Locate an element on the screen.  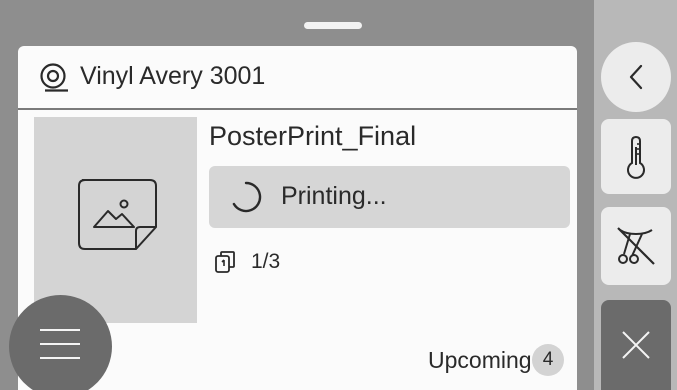
temperature-button is located at coordinates (636, 156).